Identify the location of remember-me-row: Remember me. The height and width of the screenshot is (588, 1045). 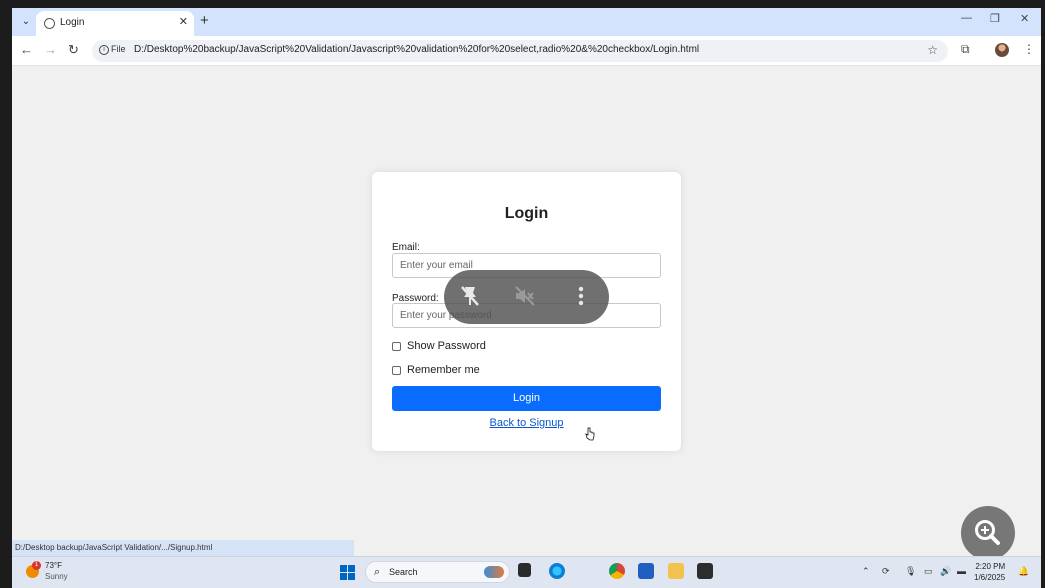
(436, 370).